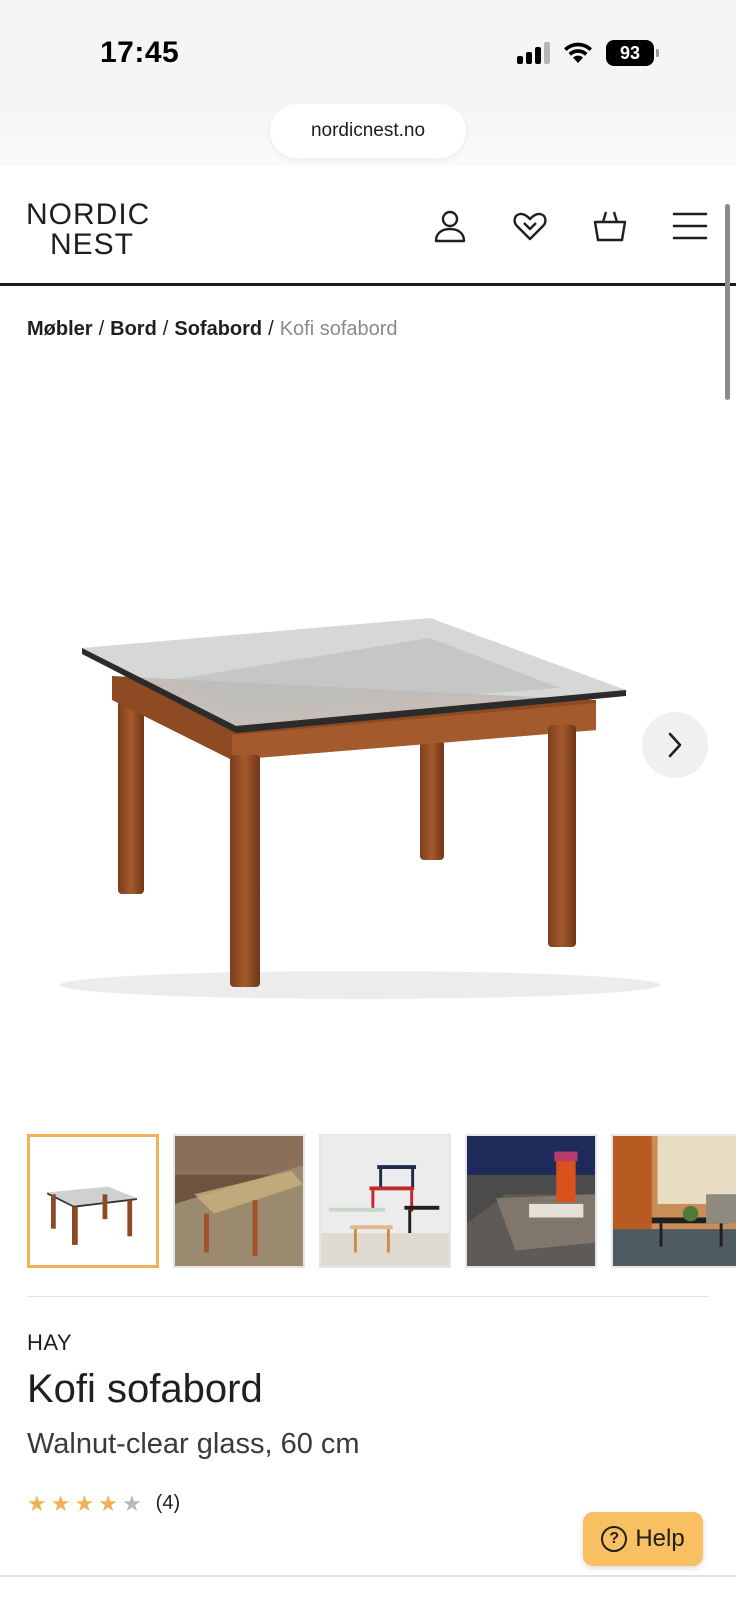 The width and height of the screenshot is (736, 1600). What do you see at coordinates (338, 329) in the screenshot?
I see `breadcrumb-current: Kofi sofabord` at bounding box center [338, 329].